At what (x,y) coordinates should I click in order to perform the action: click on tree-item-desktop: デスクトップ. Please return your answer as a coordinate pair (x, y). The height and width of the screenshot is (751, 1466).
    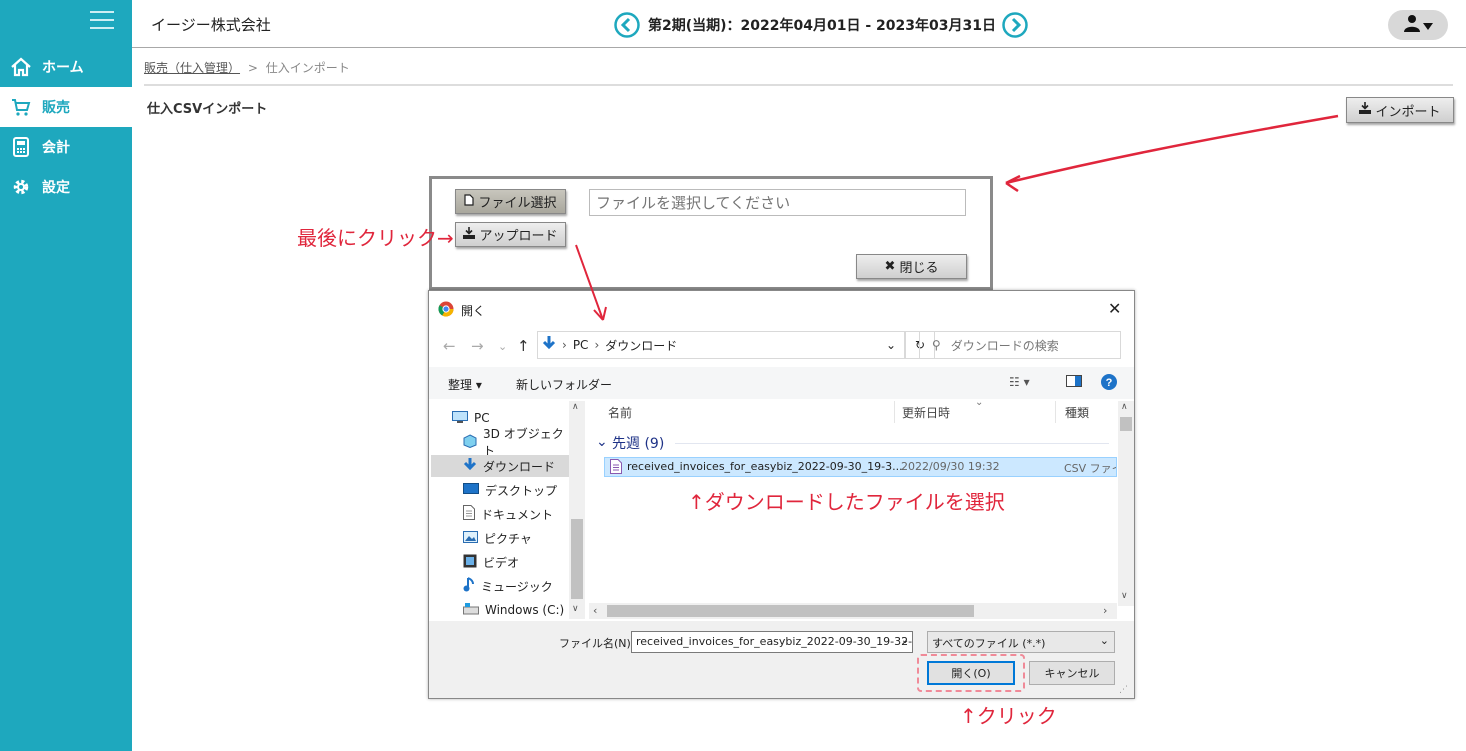
    Looking at the image, I should click on (500, 490).